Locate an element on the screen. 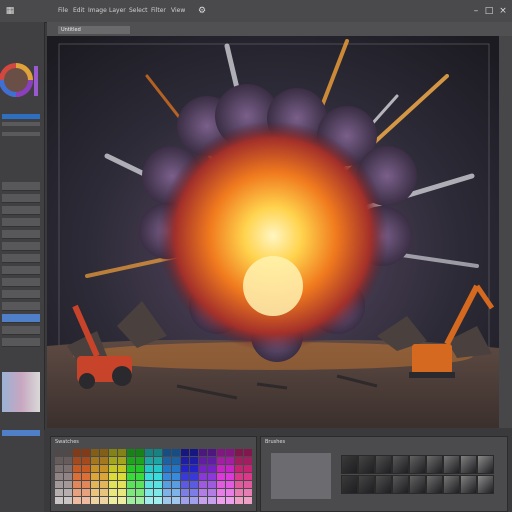  minimize-button: – is located at coordinates (476, 11).